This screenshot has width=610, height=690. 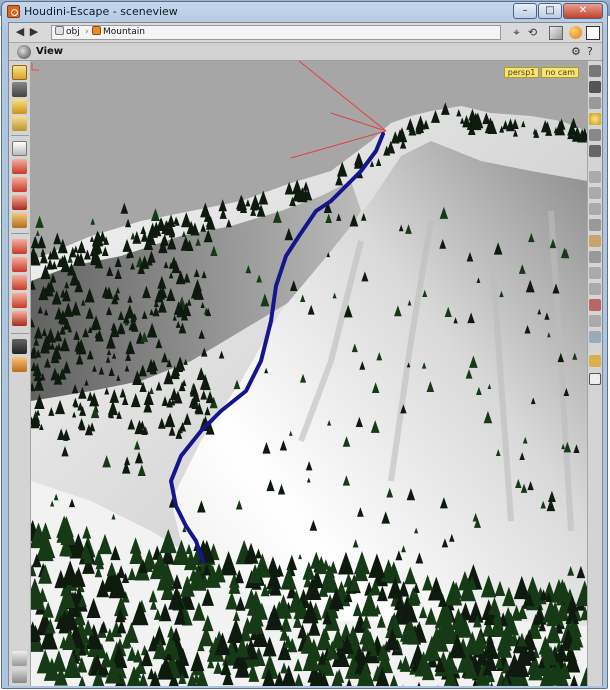 I want to click on image-plane-icon, so click(x=595, y=337).